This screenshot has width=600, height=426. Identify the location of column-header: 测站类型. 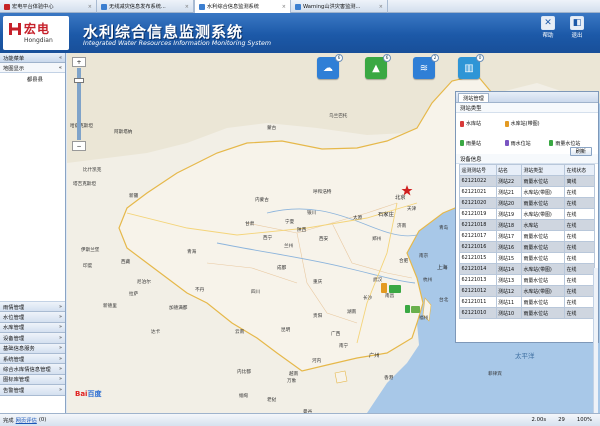
(543, 170).